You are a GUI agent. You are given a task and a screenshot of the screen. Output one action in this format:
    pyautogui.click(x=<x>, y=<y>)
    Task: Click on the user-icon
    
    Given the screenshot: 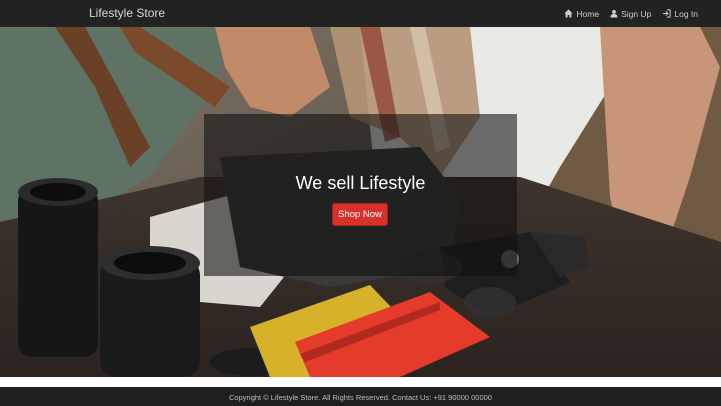 What is the action you would take?
    pyautogui.click(x=614, y=13)
    